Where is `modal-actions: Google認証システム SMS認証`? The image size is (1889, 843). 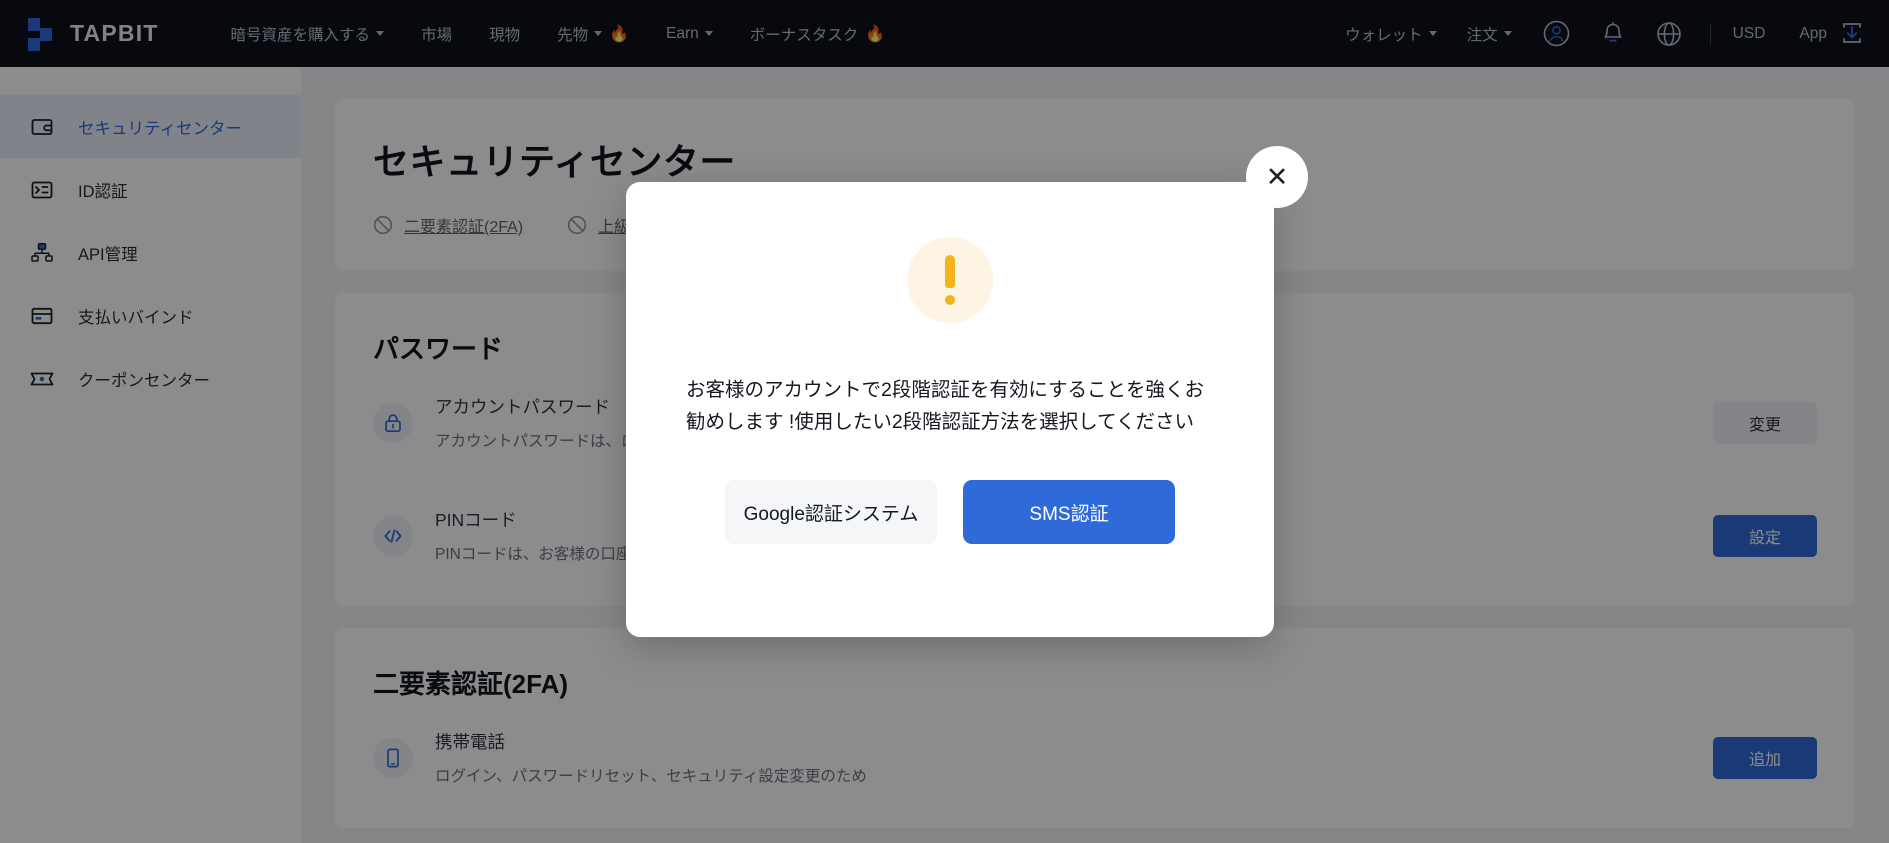 modal-actions: Google認証システム SMS認証 is located at coordinates (950, 512).